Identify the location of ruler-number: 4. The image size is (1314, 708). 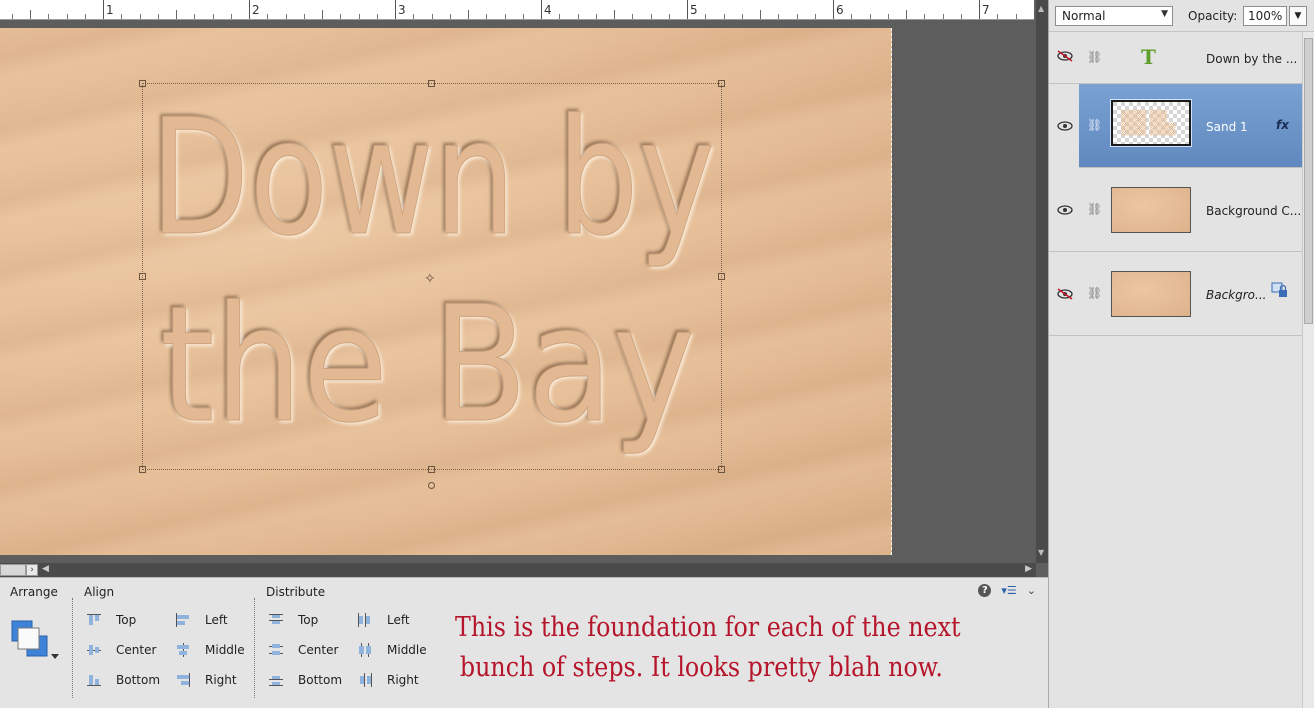
(548, 10).